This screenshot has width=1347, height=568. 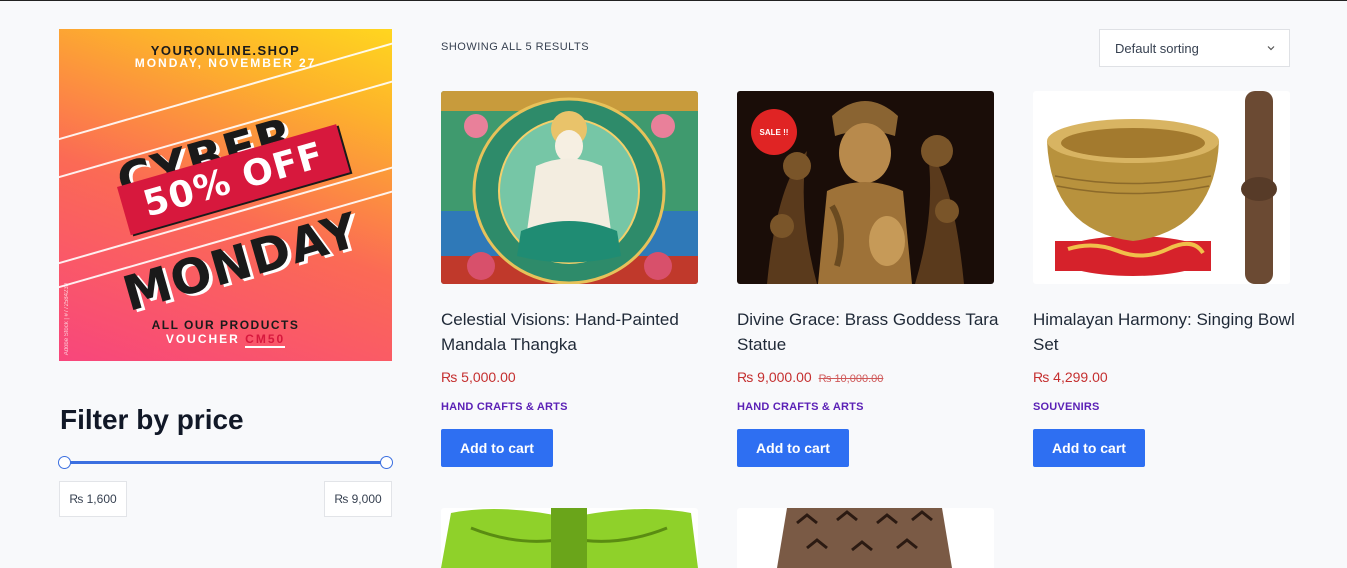 I want to click on promo-footer: ALL OUR PRODUCTS, so click(x=225, y=325).